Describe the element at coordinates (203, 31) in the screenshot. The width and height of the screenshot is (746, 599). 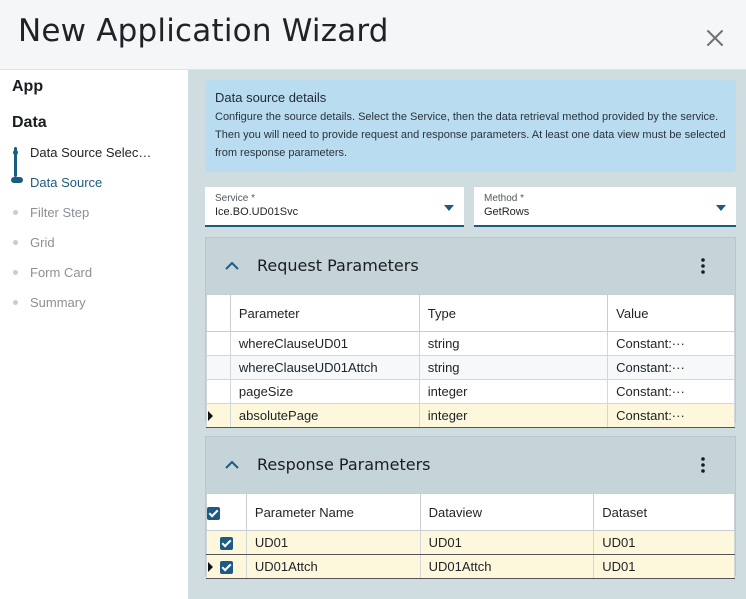
I see `window-title: New Application Wizard` at that location.